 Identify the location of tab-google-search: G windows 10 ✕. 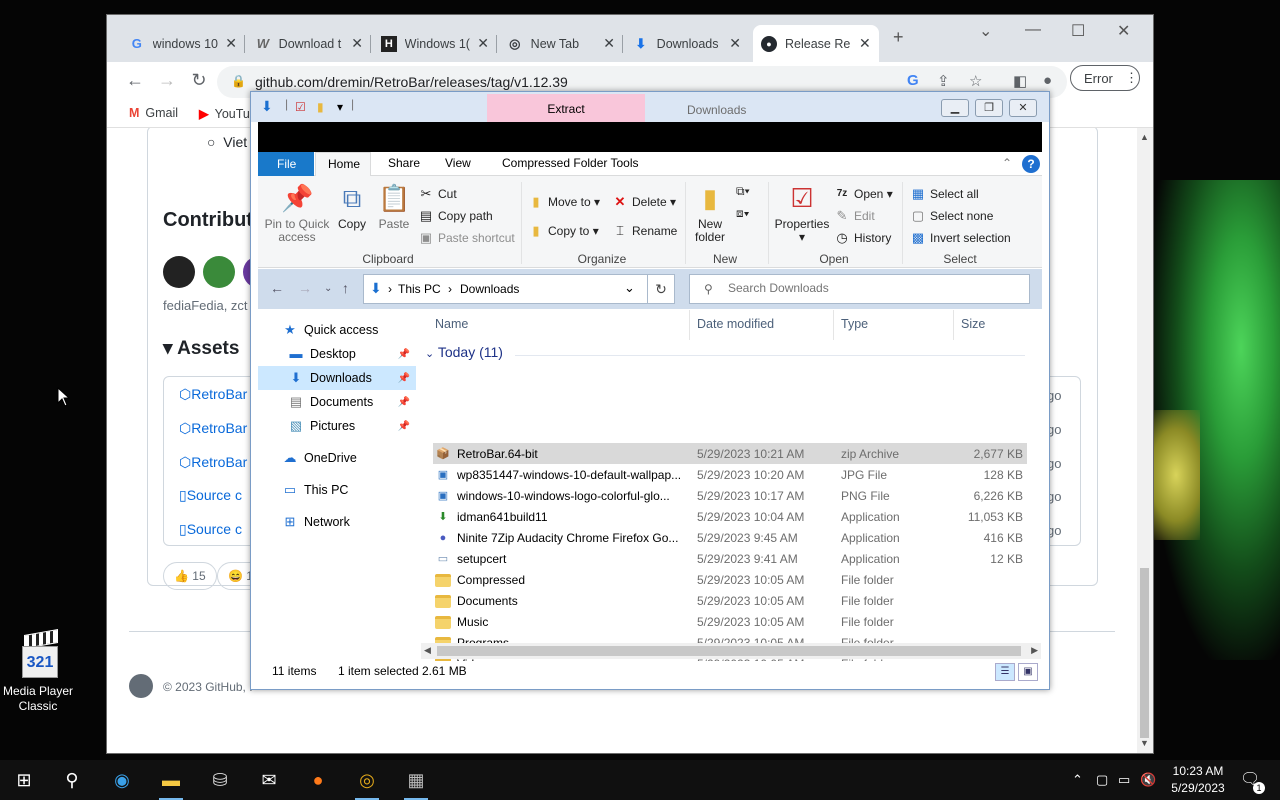
(183, 43).